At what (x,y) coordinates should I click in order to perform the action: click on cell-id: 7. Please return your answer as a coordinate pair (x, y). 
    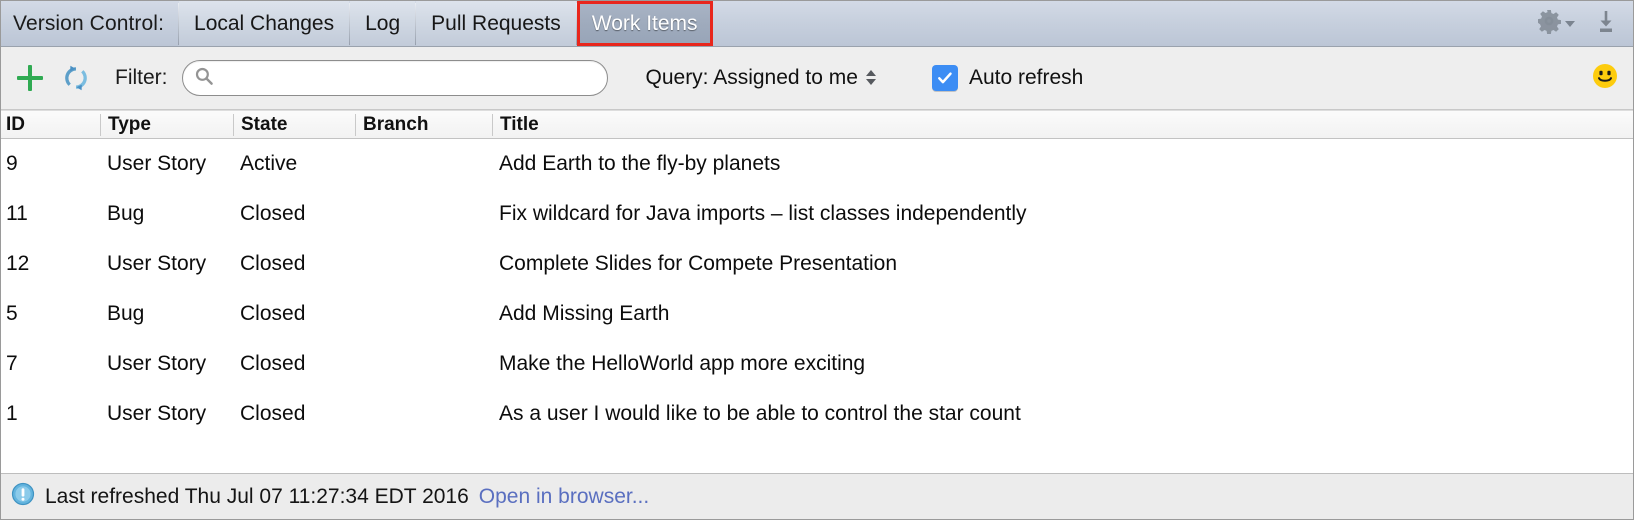
    Looking at the image, I should click on (12, 363).